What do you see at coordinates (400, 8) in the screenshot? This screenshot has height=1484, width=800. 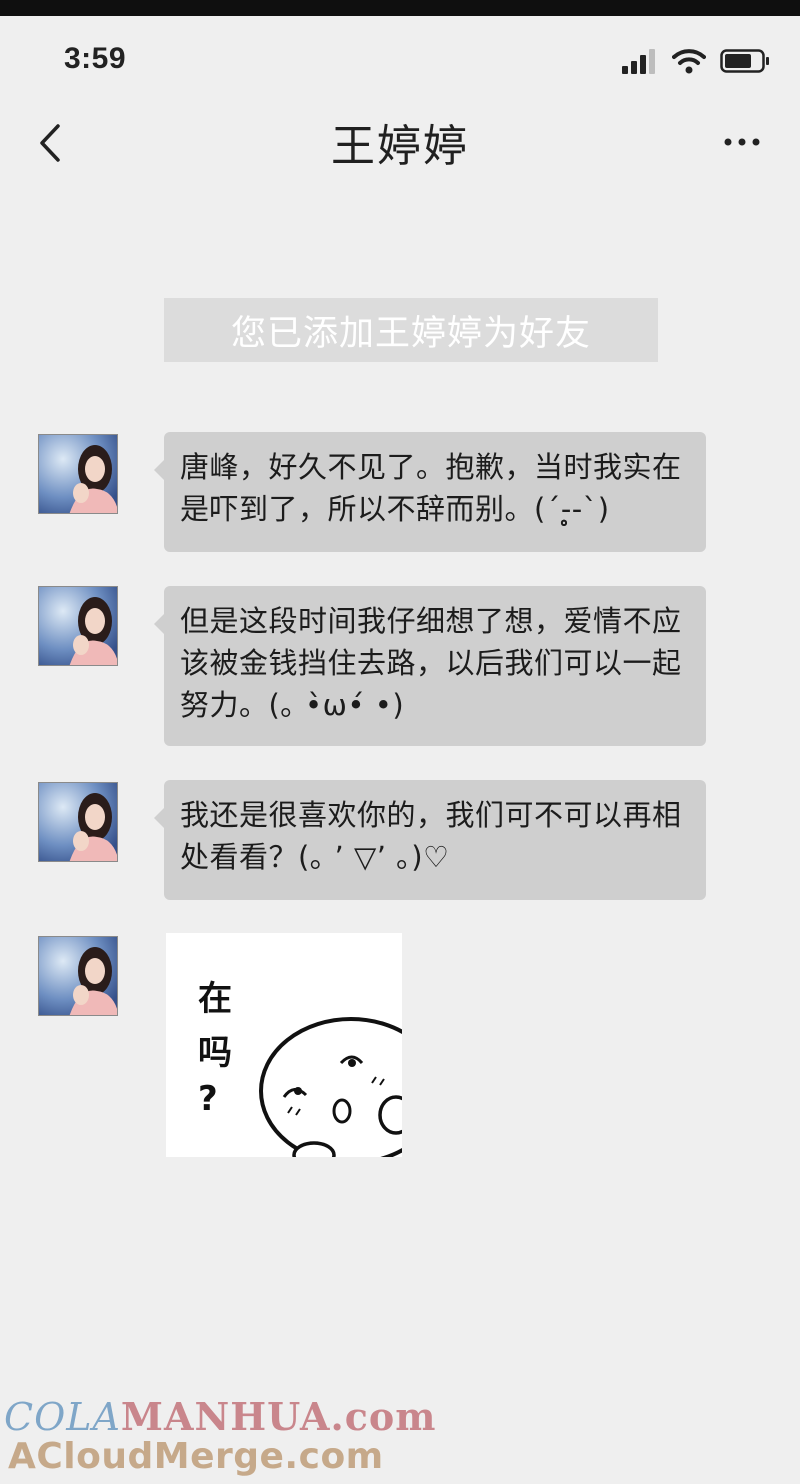 I see `top-edge` at bounding box center [400, 8].